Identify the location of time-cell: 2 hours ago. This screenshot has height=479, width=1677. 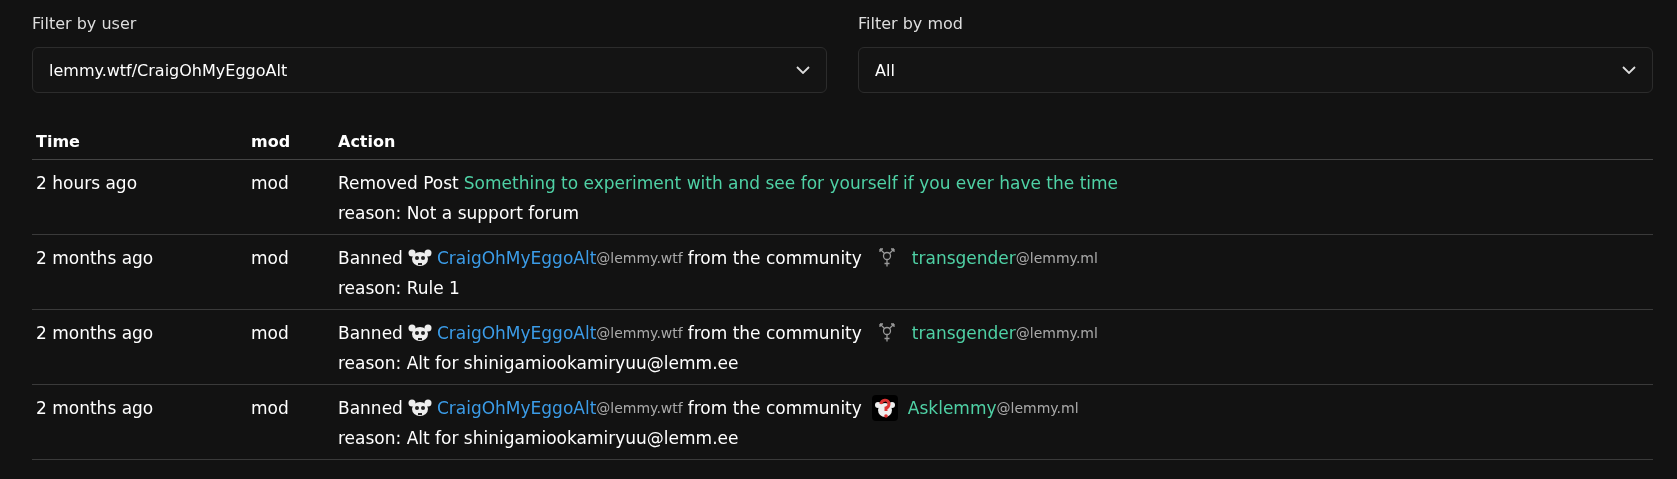
(87, 183).